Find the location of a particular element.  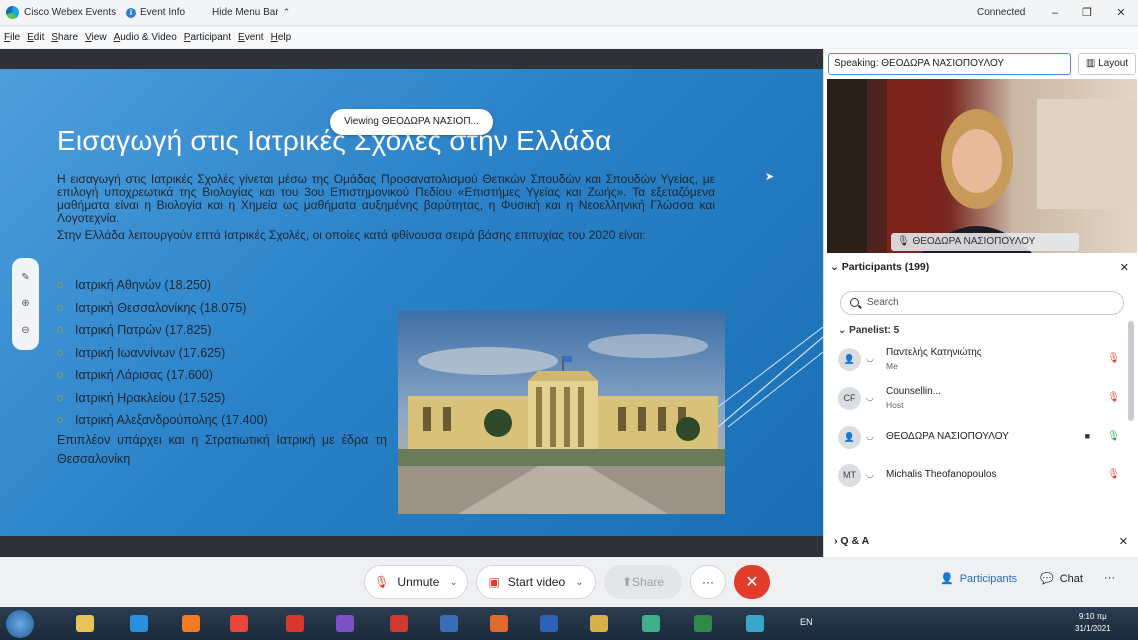

chat-panel-button: 💬 Chat is located at coordinates (1061, 579).